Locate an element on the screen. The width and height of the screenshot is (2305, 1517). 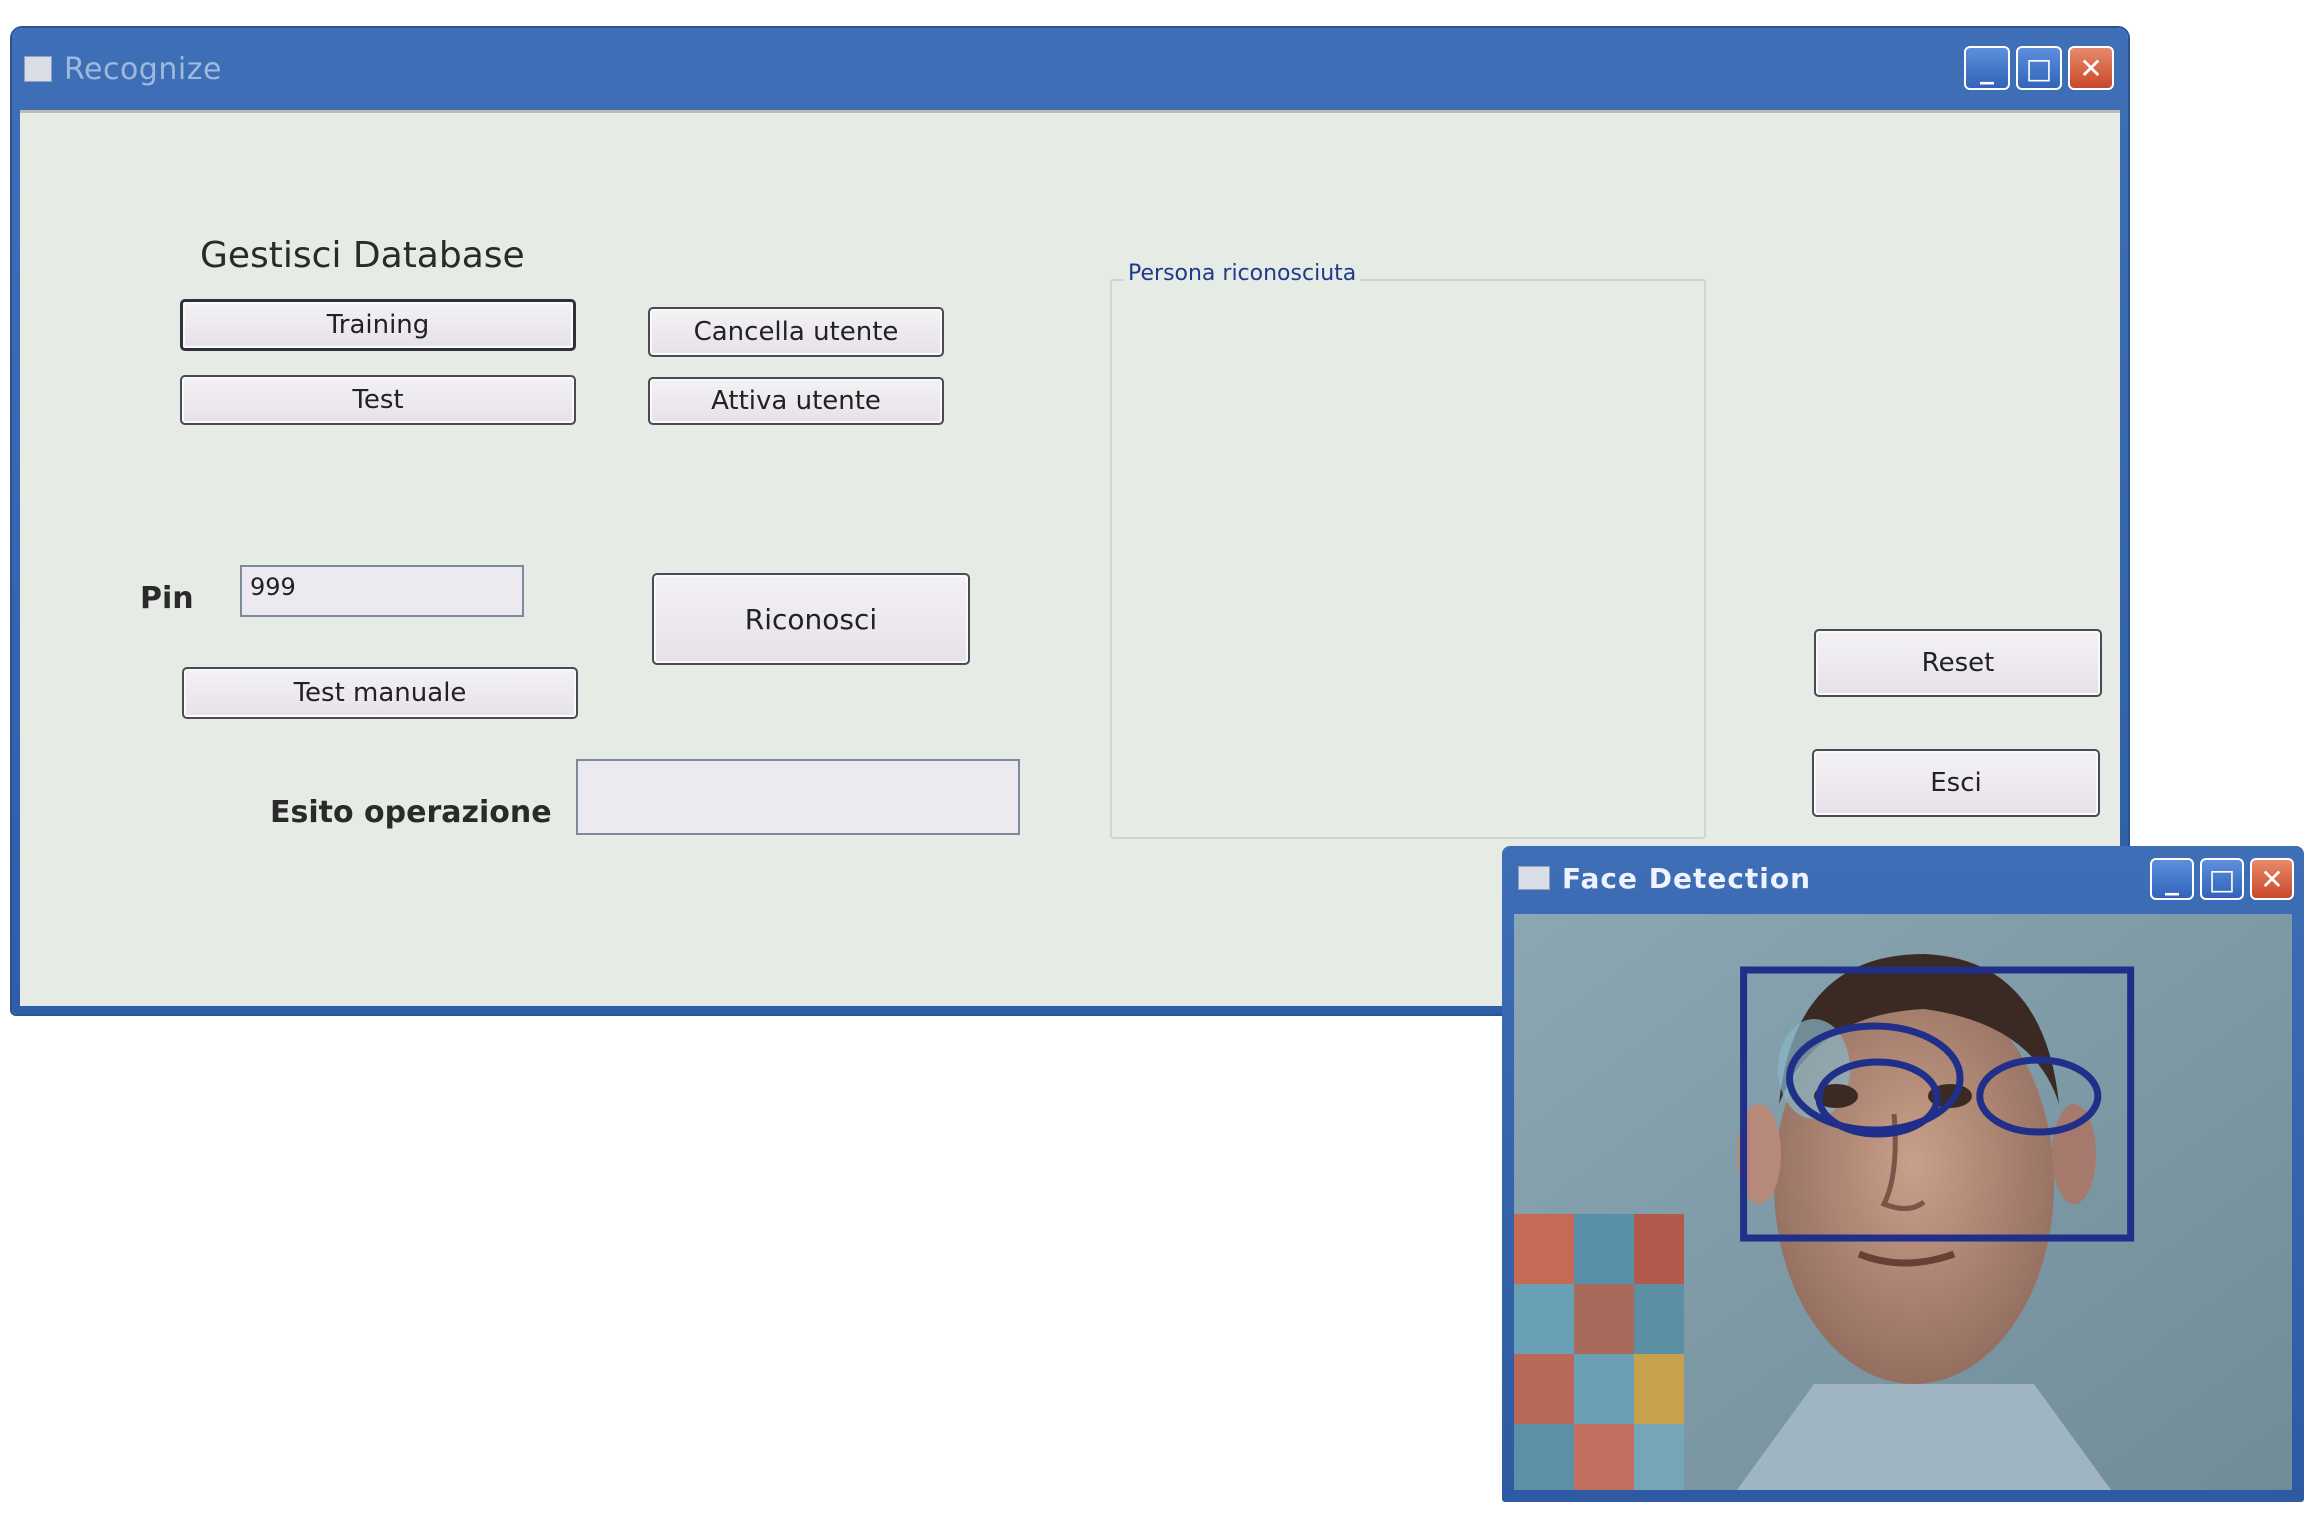
test-button: Test is located at coordinates (378, 400).